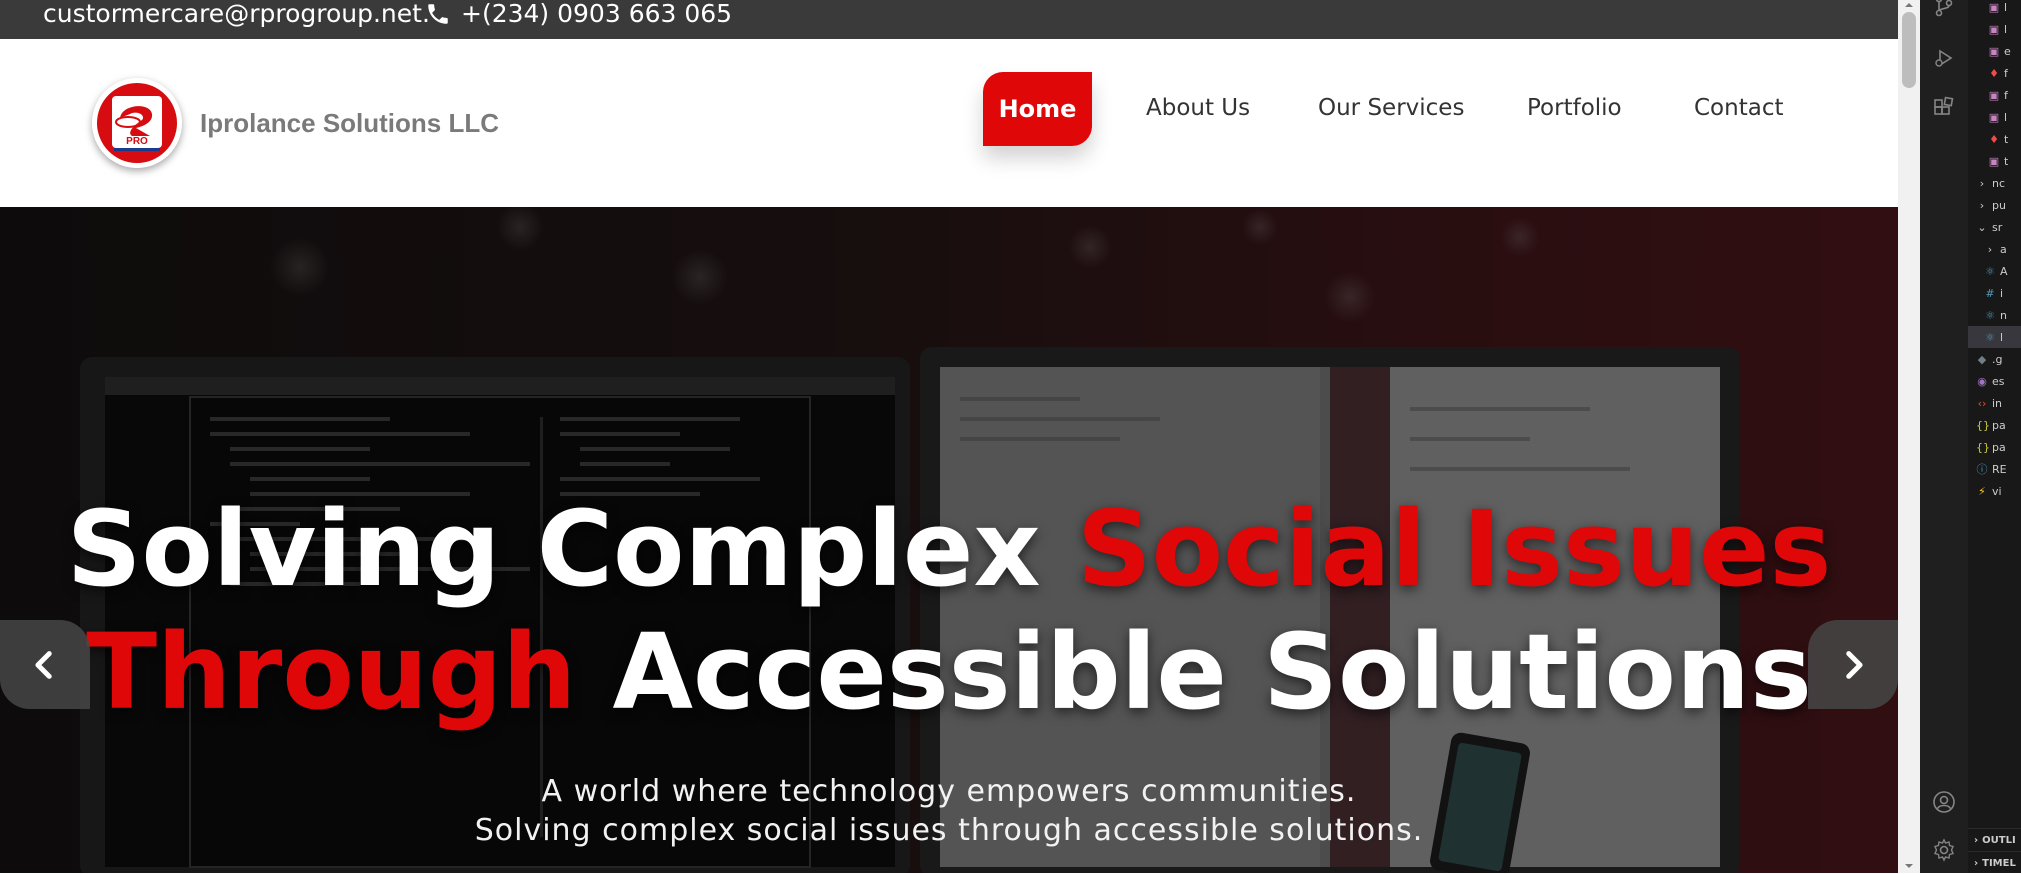 The height and width of the screenshot is (874, 2021). Describe the element at coordinates (1994, 161) in the screenshot. I see `explorer-tree-item: ▣ t` at that location.